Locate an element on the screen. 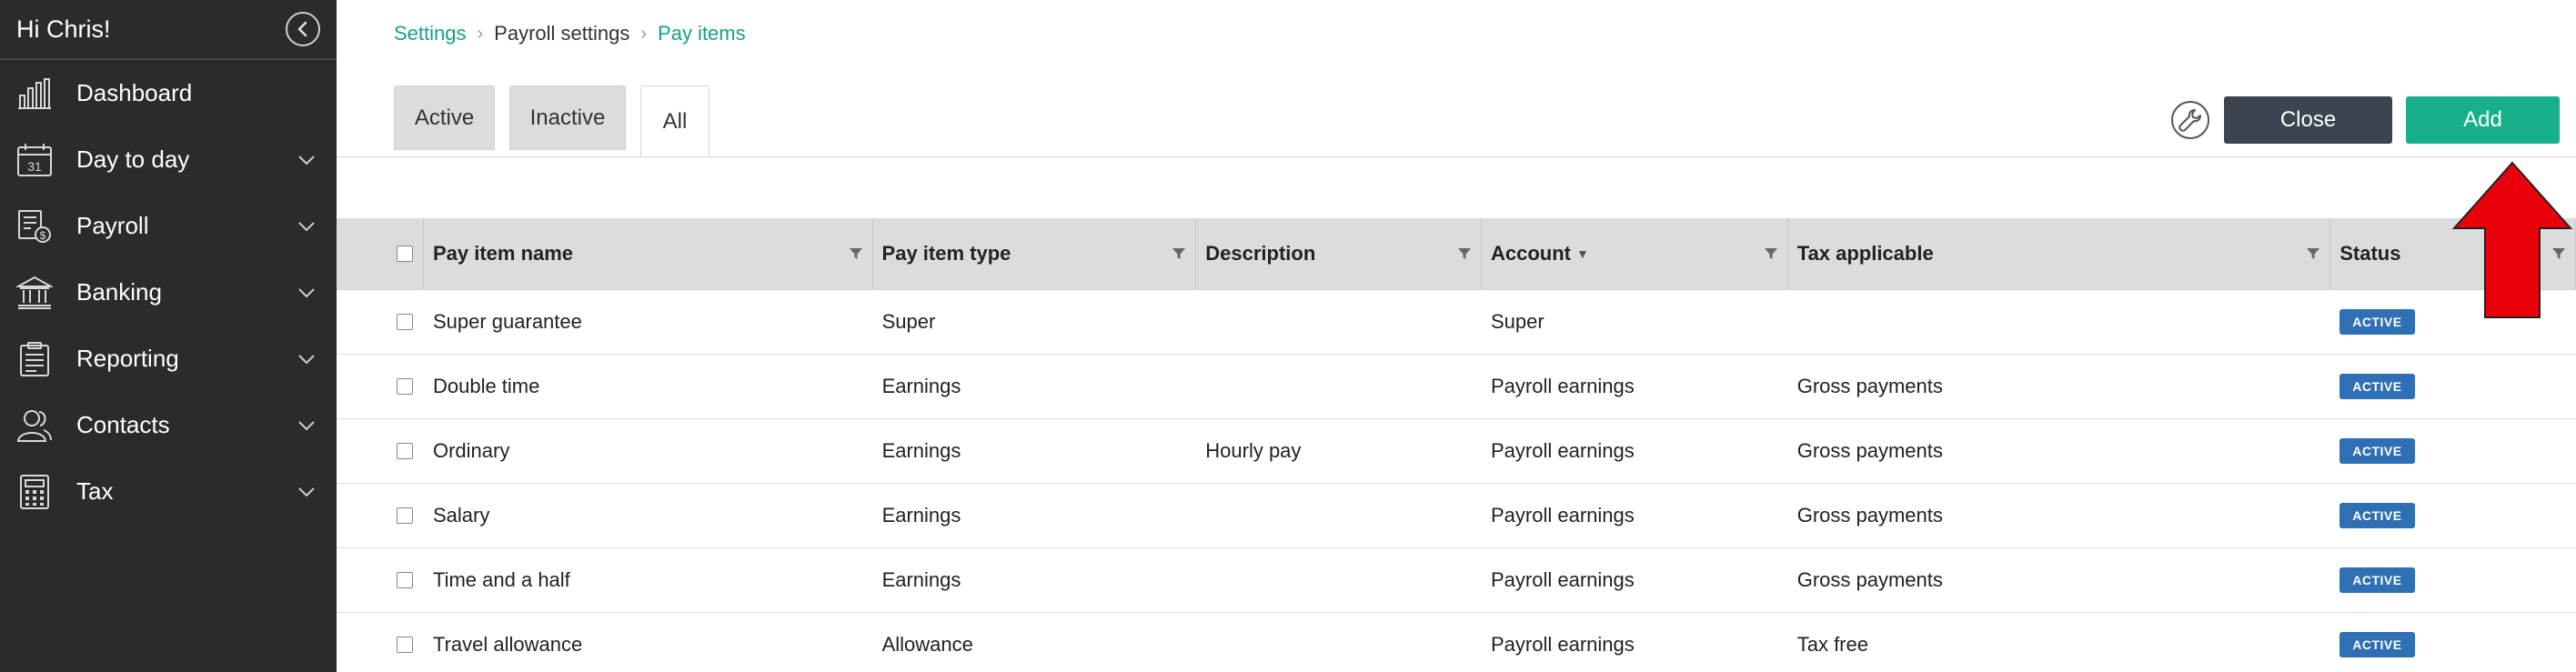 The height and width of the screenshot is (672, 2576). tab-all: All is located at coordinates (674, 121).